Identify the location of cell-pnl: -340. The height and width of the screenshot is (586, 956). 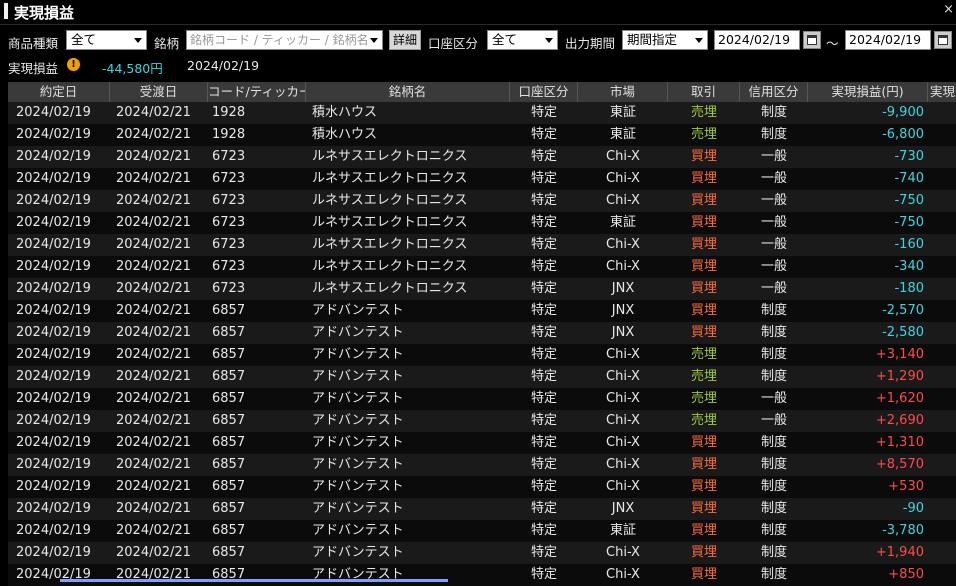
(909, 266).